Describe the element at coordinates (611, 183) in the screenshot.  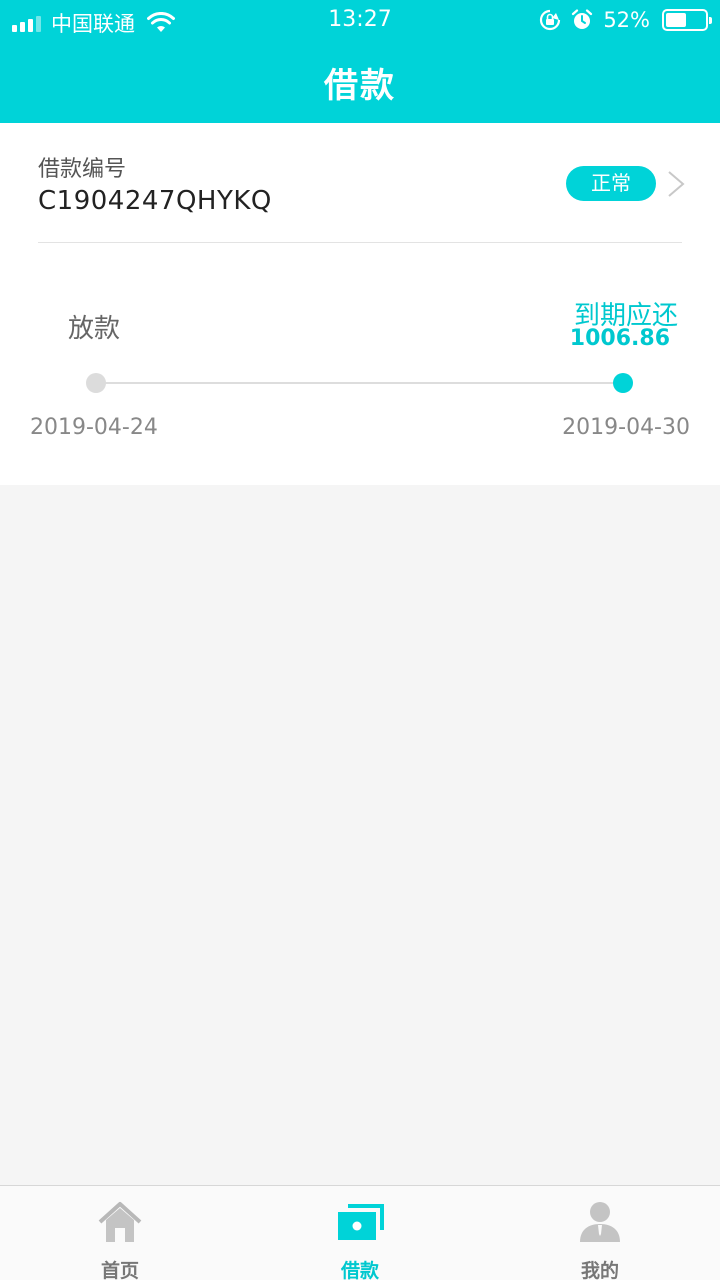
I see `status-badge: 正常` at that location.